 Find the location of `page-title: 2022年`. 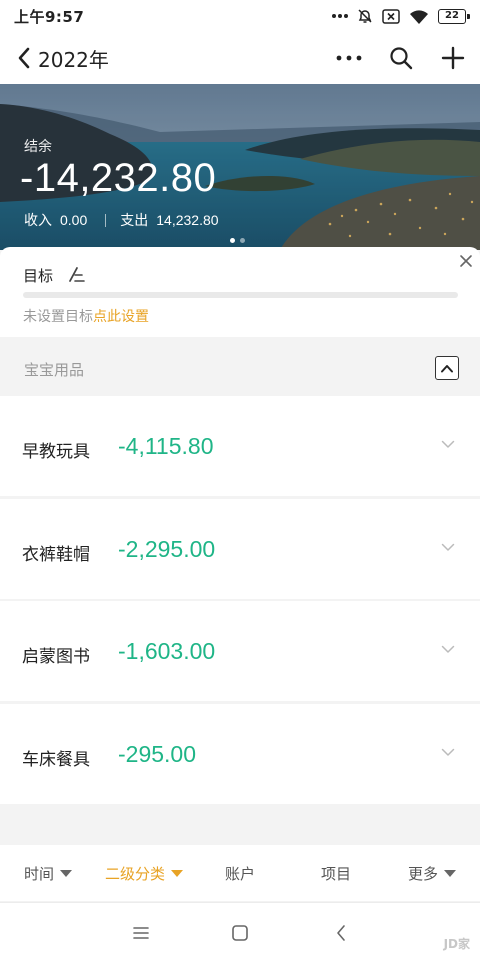

page-title: 2022年 is located at coordinates (73, 59).